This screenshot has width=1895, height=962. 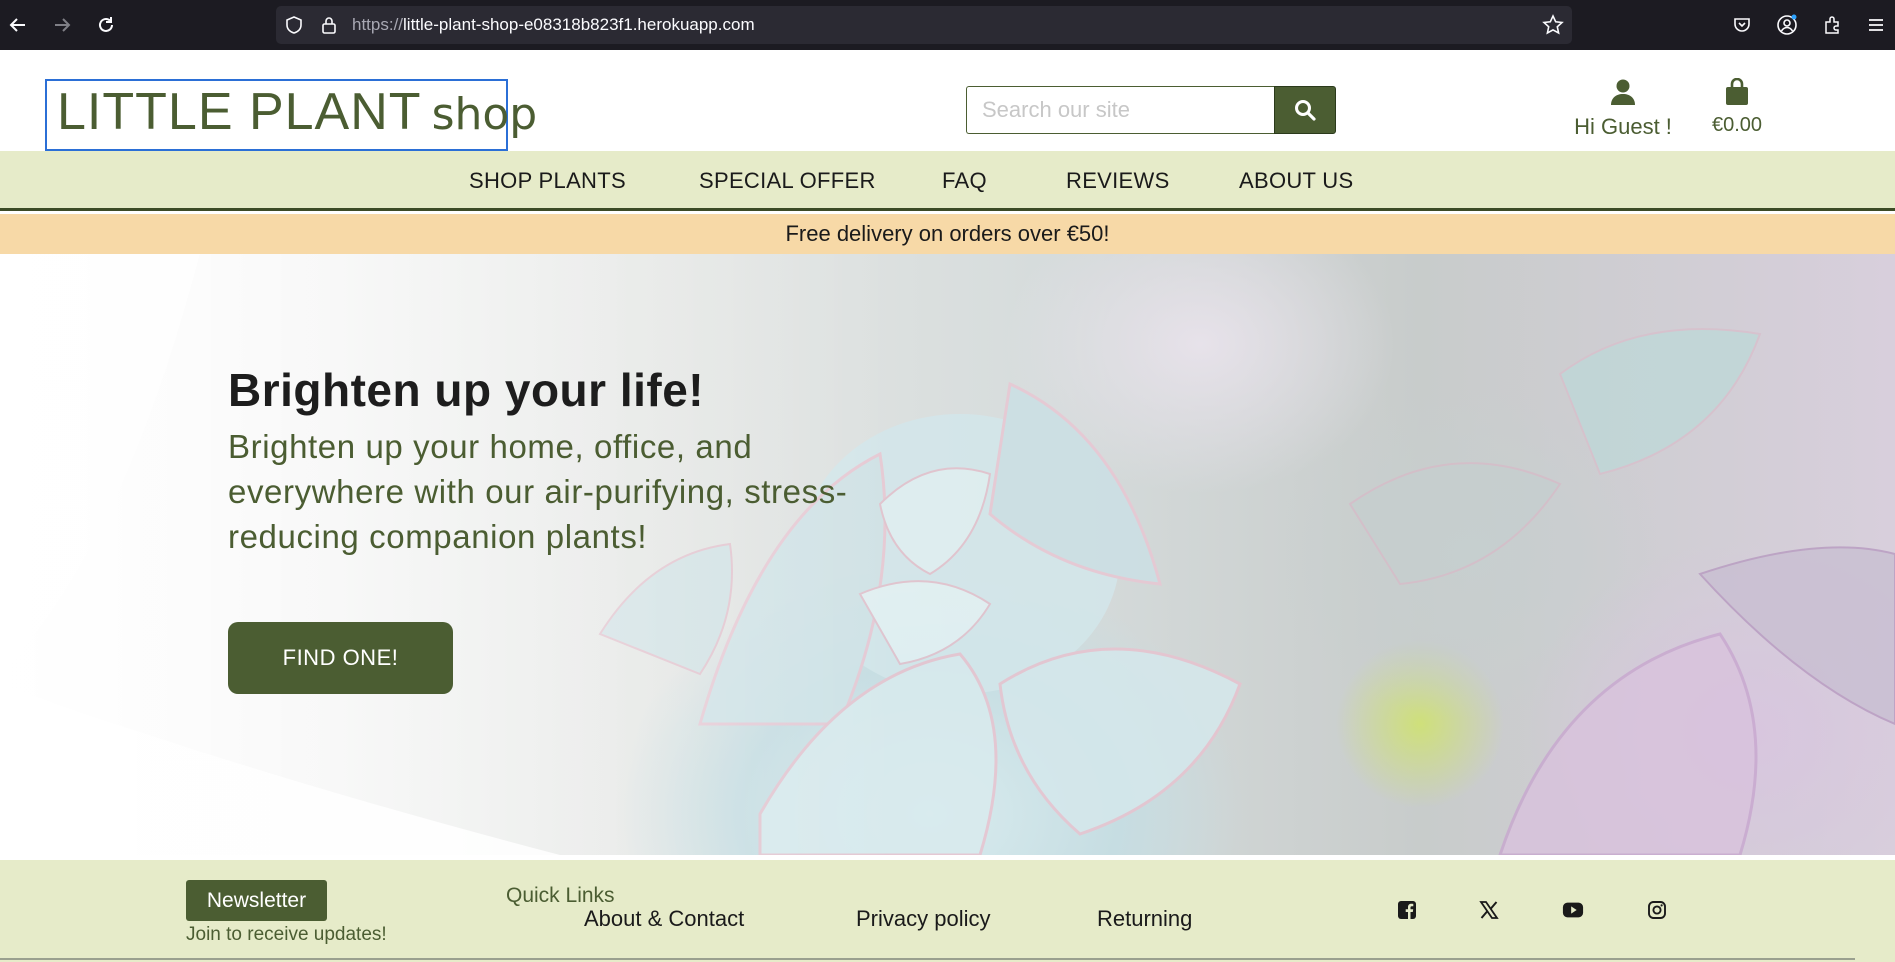 I want to click on star-icon, so click(x=1553, y=27).